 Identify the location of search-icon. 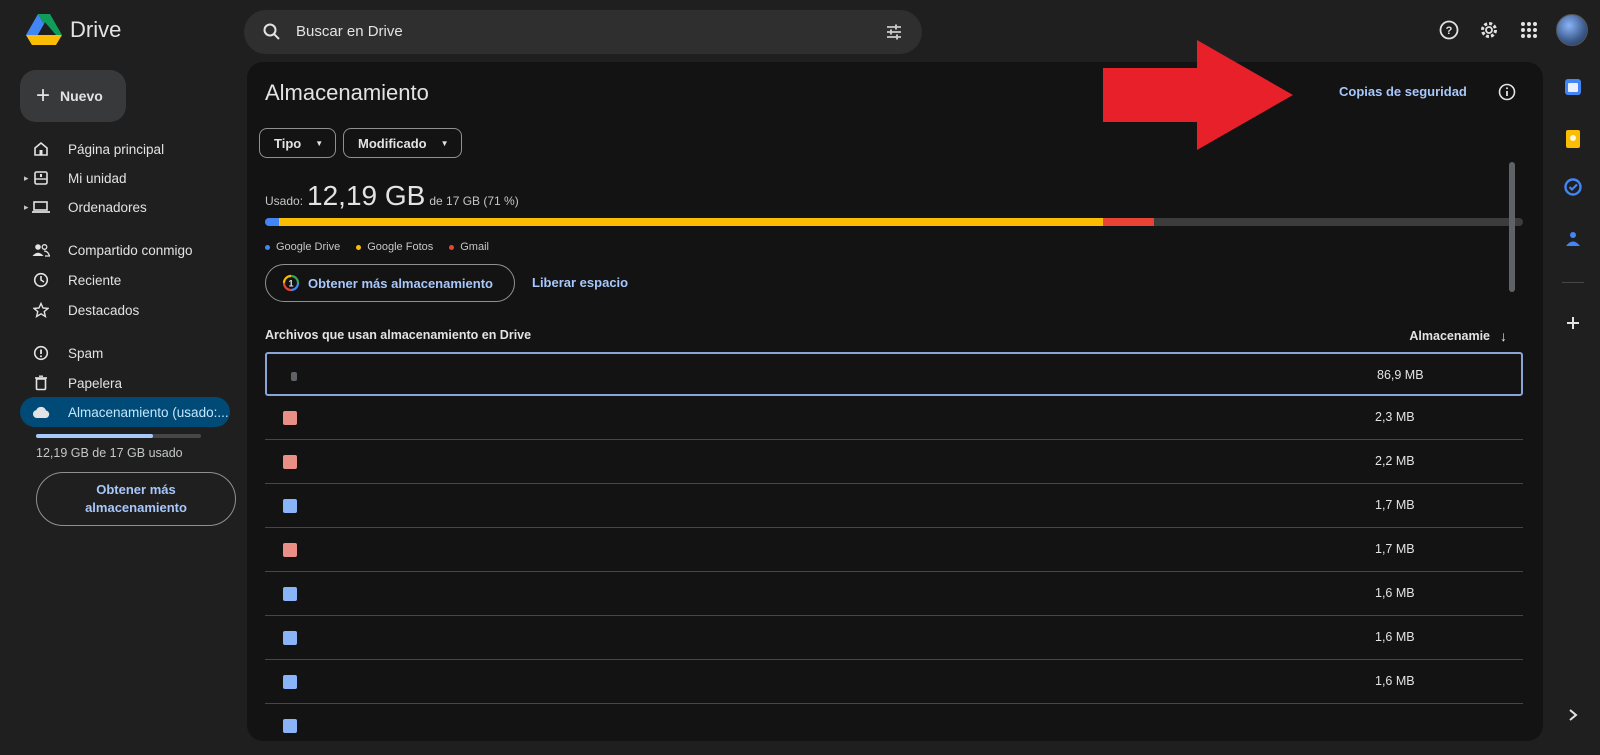
(272, 32).